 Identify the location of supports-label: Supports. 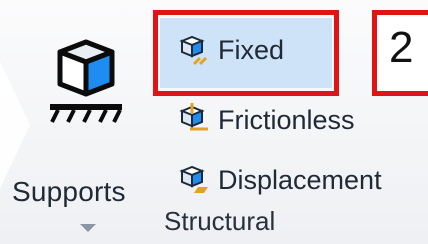
(69, 191).